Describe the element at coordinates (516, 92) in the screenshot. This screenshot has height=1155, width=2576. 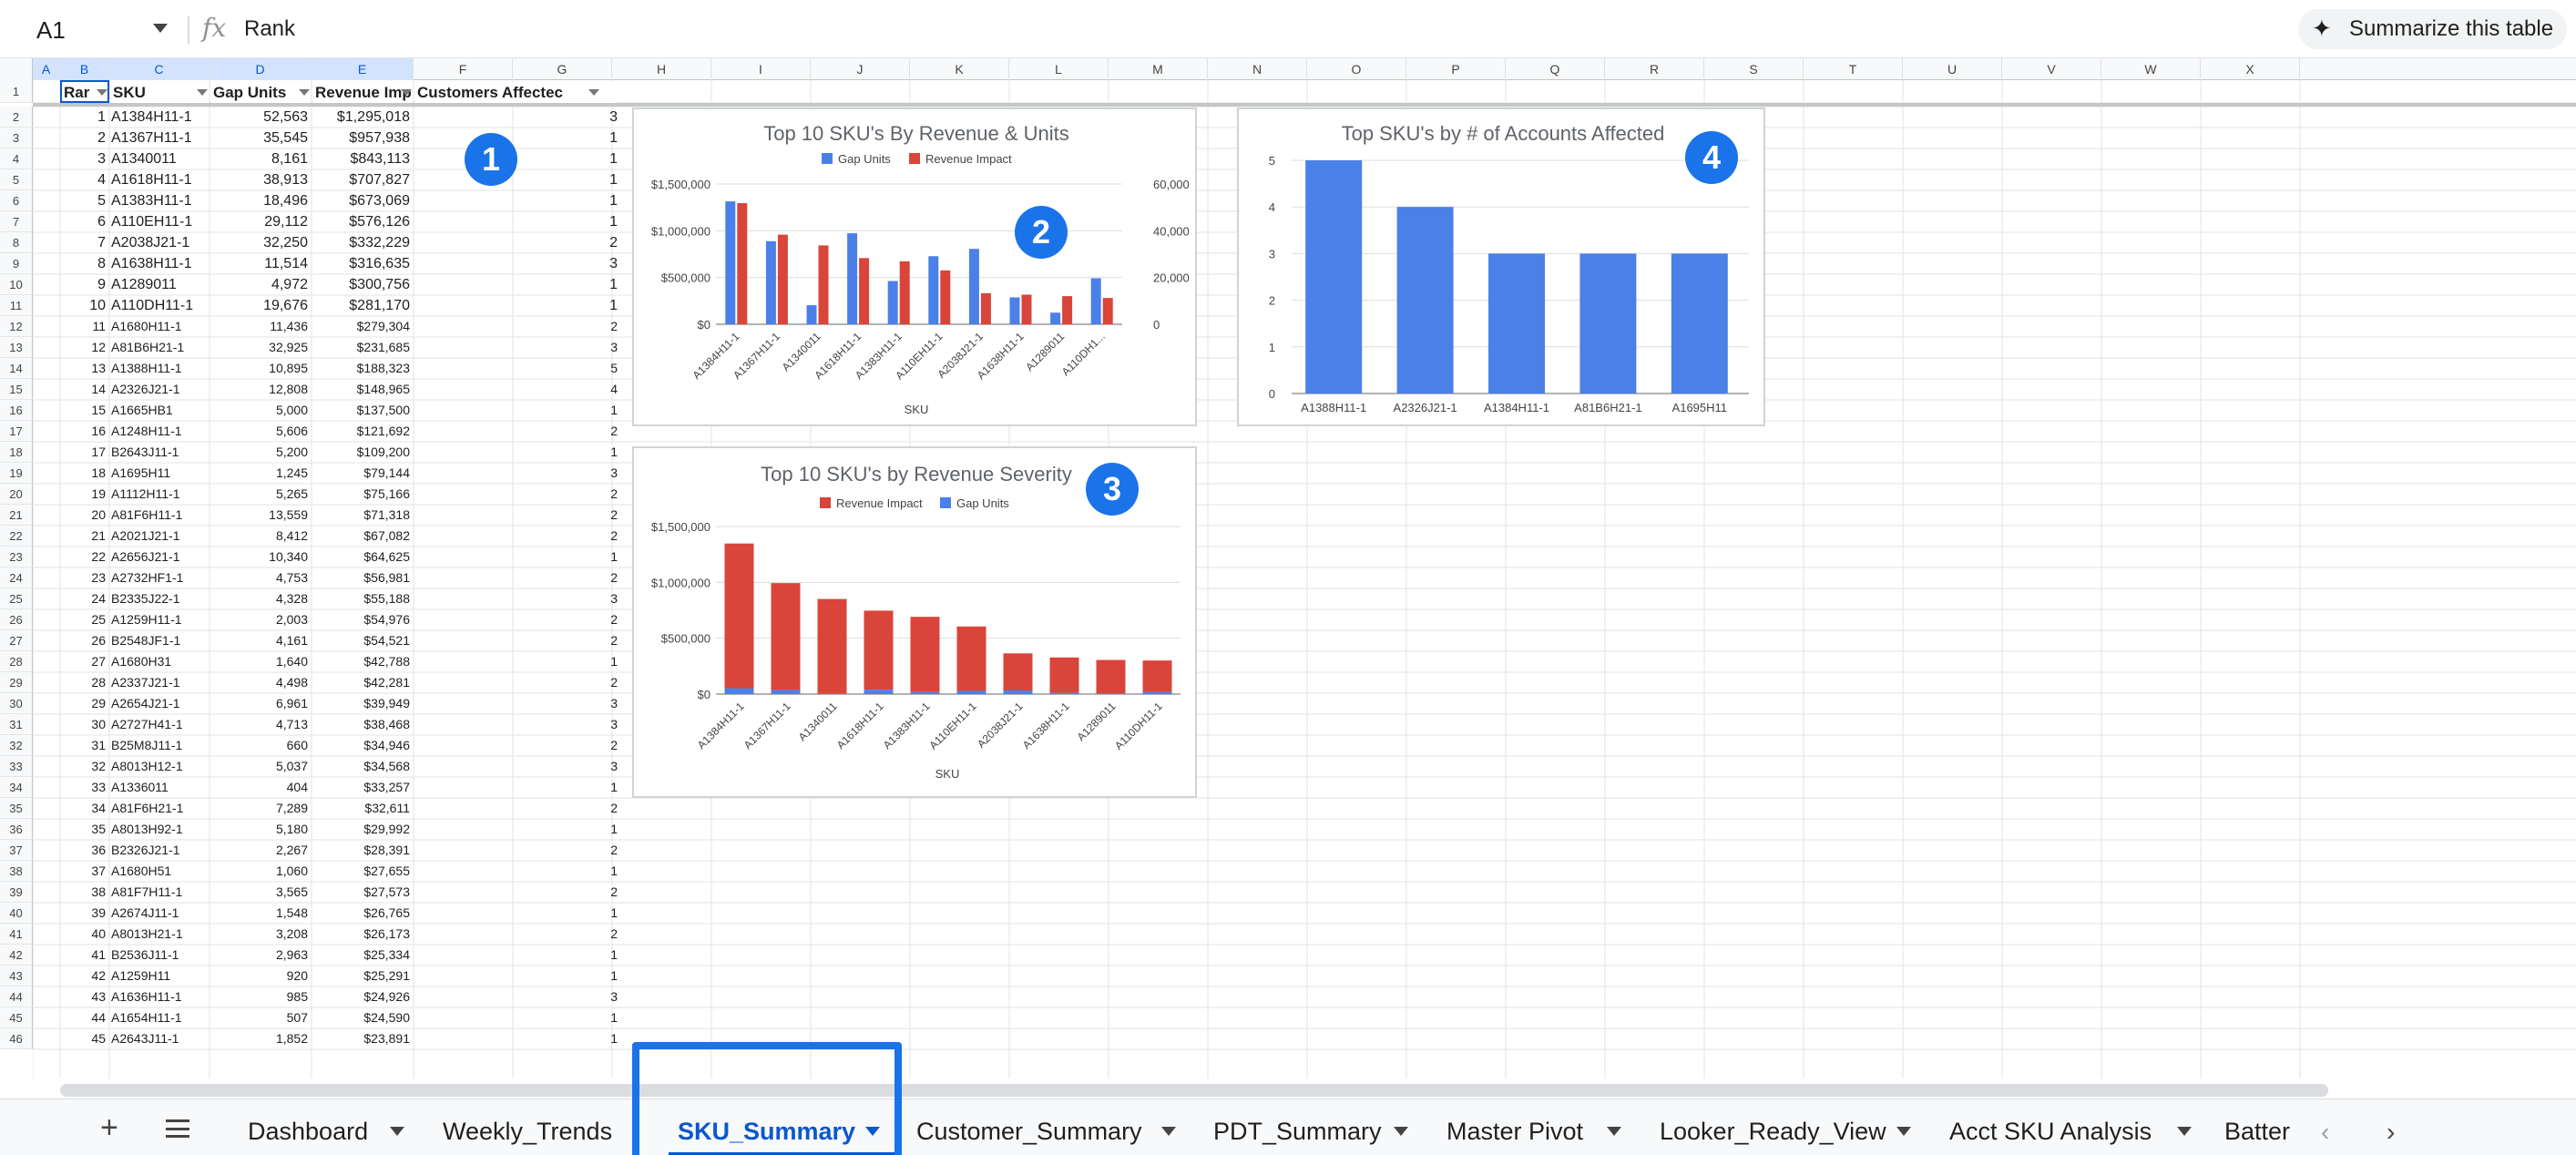
I see `column-title: Customers Affectec` at that location.